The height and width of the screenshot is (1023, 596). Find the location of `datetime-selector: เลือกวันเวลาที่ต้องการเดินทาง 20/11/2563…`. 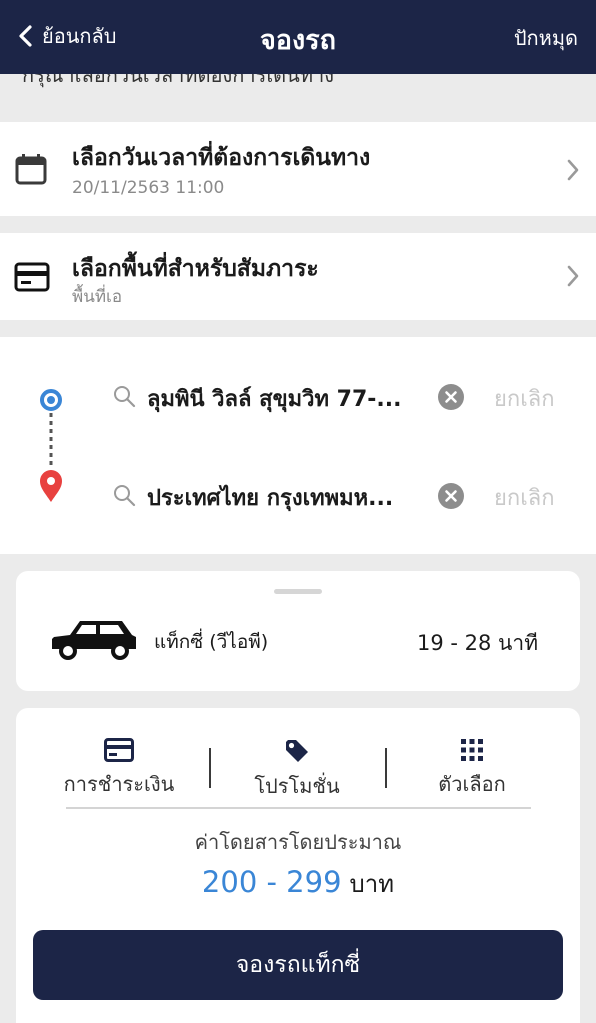

datetime-selector: เลือกวันเวลาที่ต้องการเดินทาง 20/11/2563… is located at coordinates (298, 169).